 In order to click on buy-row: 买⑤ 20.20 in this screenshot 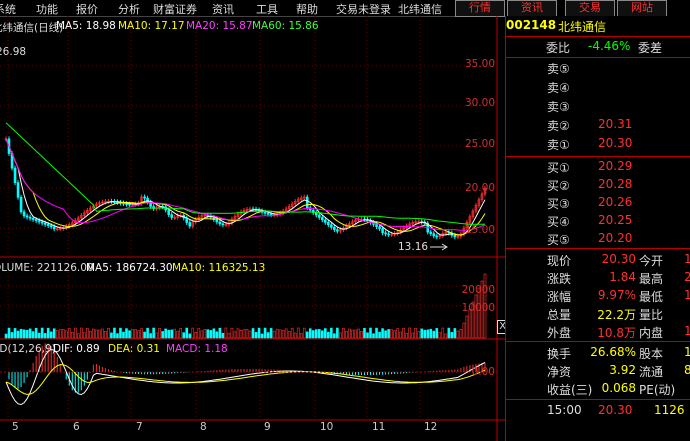, I will do `click(598, 239)`.